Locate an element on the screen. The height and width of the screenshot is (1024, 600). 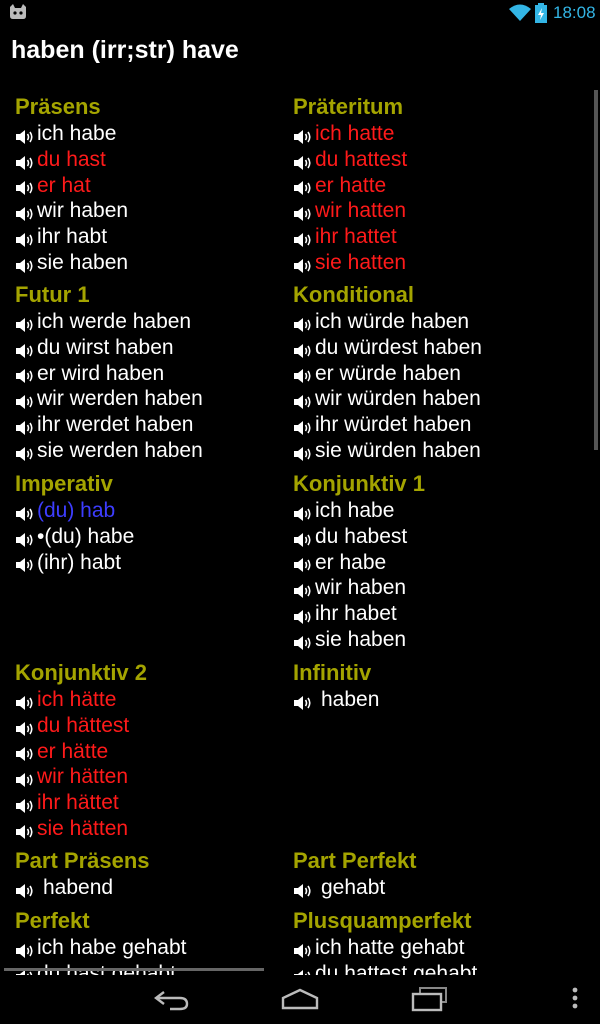
conjugation-row: ich habe gehabt is located at coordinates (100, 948).